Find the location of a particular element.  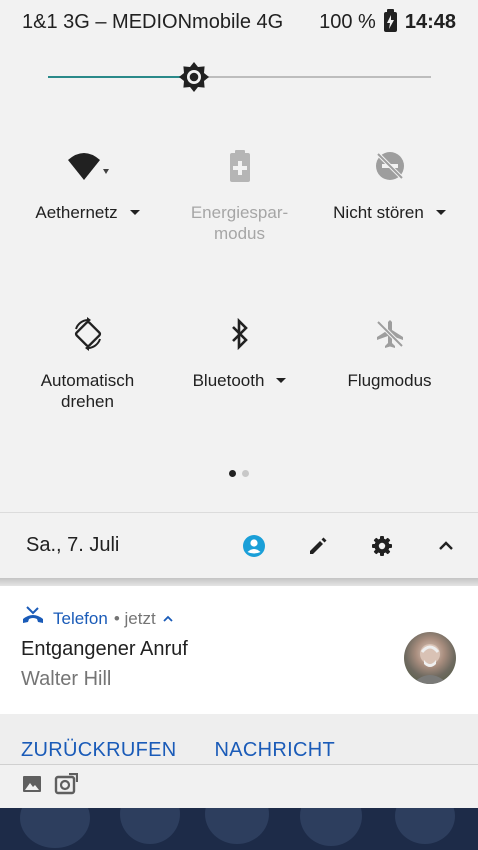

battery-charging-icon is located at coordinates (390, 20).